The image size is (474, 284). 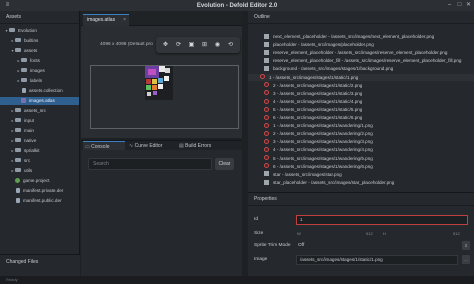 What do you see at coordinates (18, 200) in the screenshot?
I see `file-icon` at bounding box center [18, 200].